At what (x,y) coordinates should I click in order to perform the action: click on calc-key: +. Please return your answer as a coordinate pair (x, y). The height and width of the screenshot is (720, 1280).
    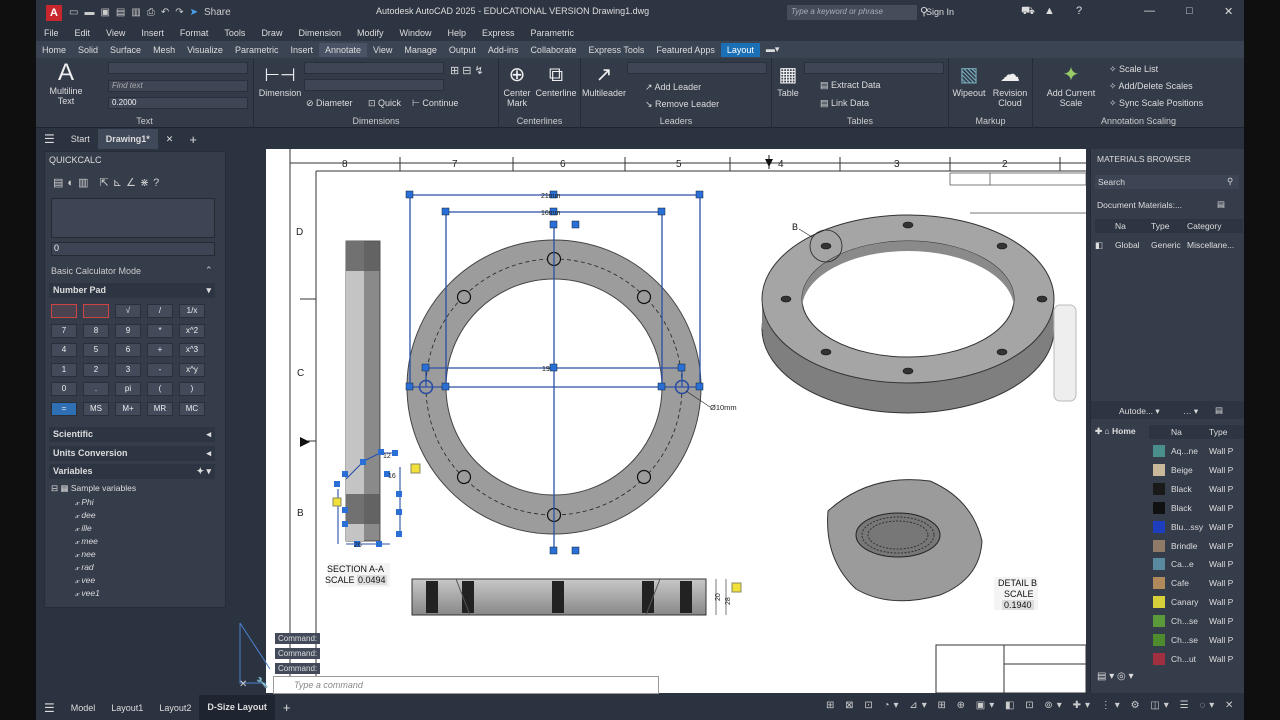
    Looking at the image, I should click on (160, 350).